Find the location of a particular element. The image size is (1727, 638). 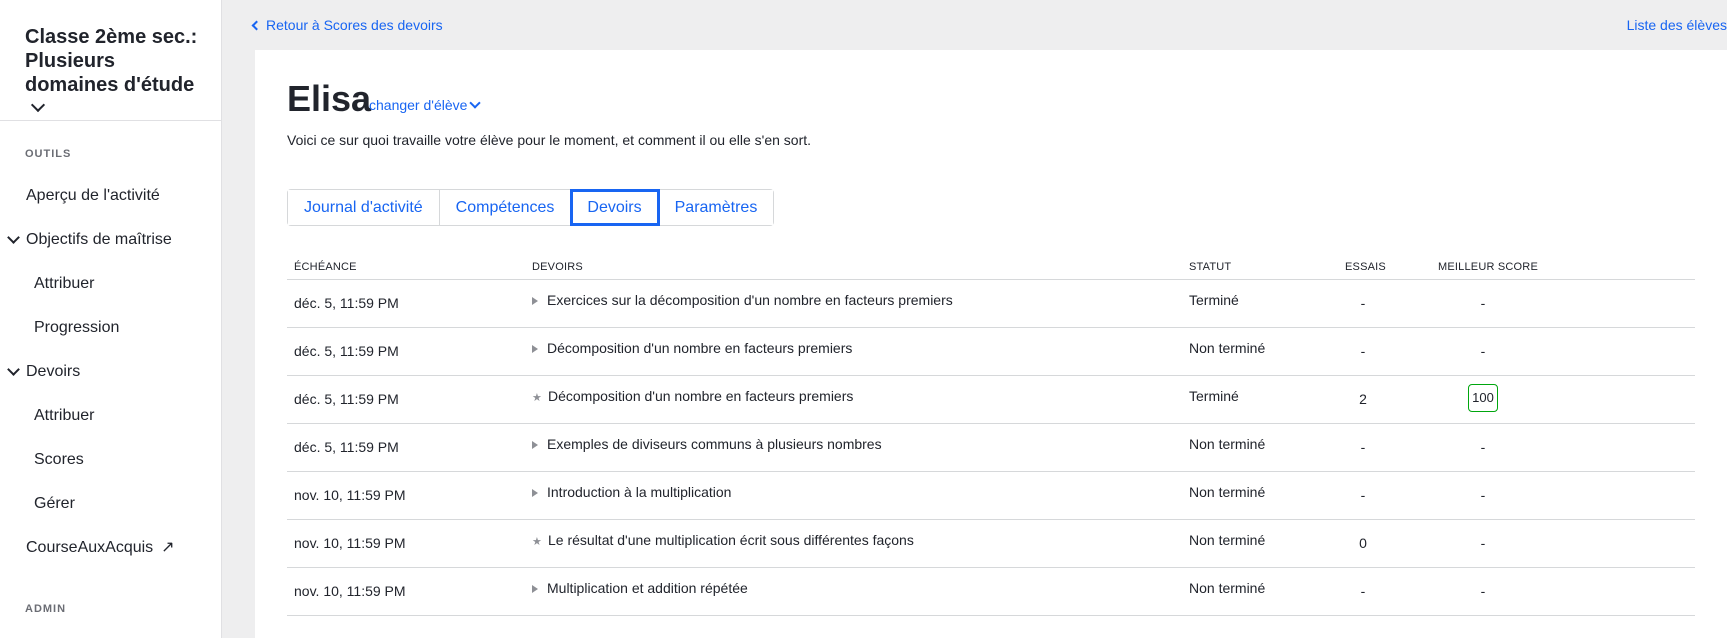

assignment-title: Introduction à la multiplication is located at coordinates (631, 492).